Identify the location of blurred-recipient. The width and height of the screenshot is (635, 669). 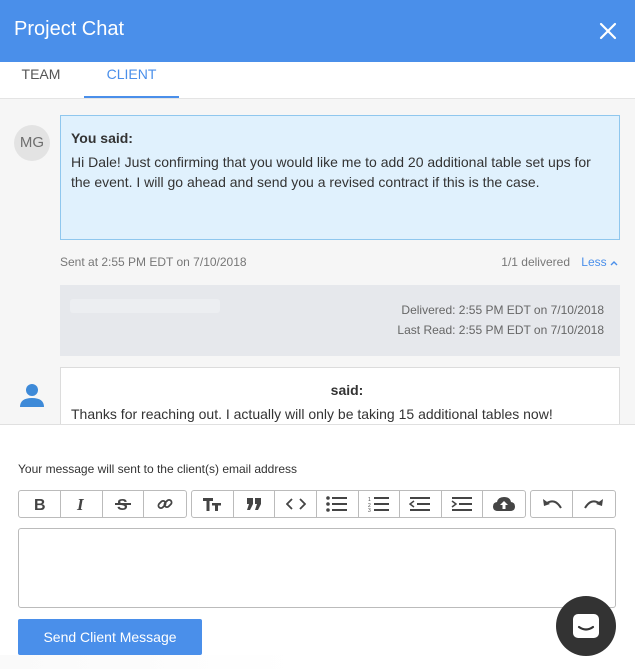
(145, 306).